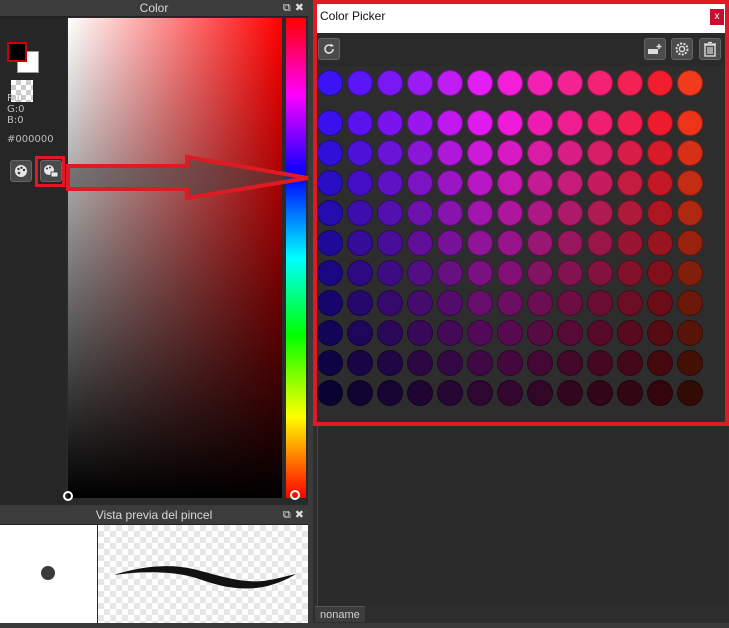  I want to click on palette-button, so click(21, 171).